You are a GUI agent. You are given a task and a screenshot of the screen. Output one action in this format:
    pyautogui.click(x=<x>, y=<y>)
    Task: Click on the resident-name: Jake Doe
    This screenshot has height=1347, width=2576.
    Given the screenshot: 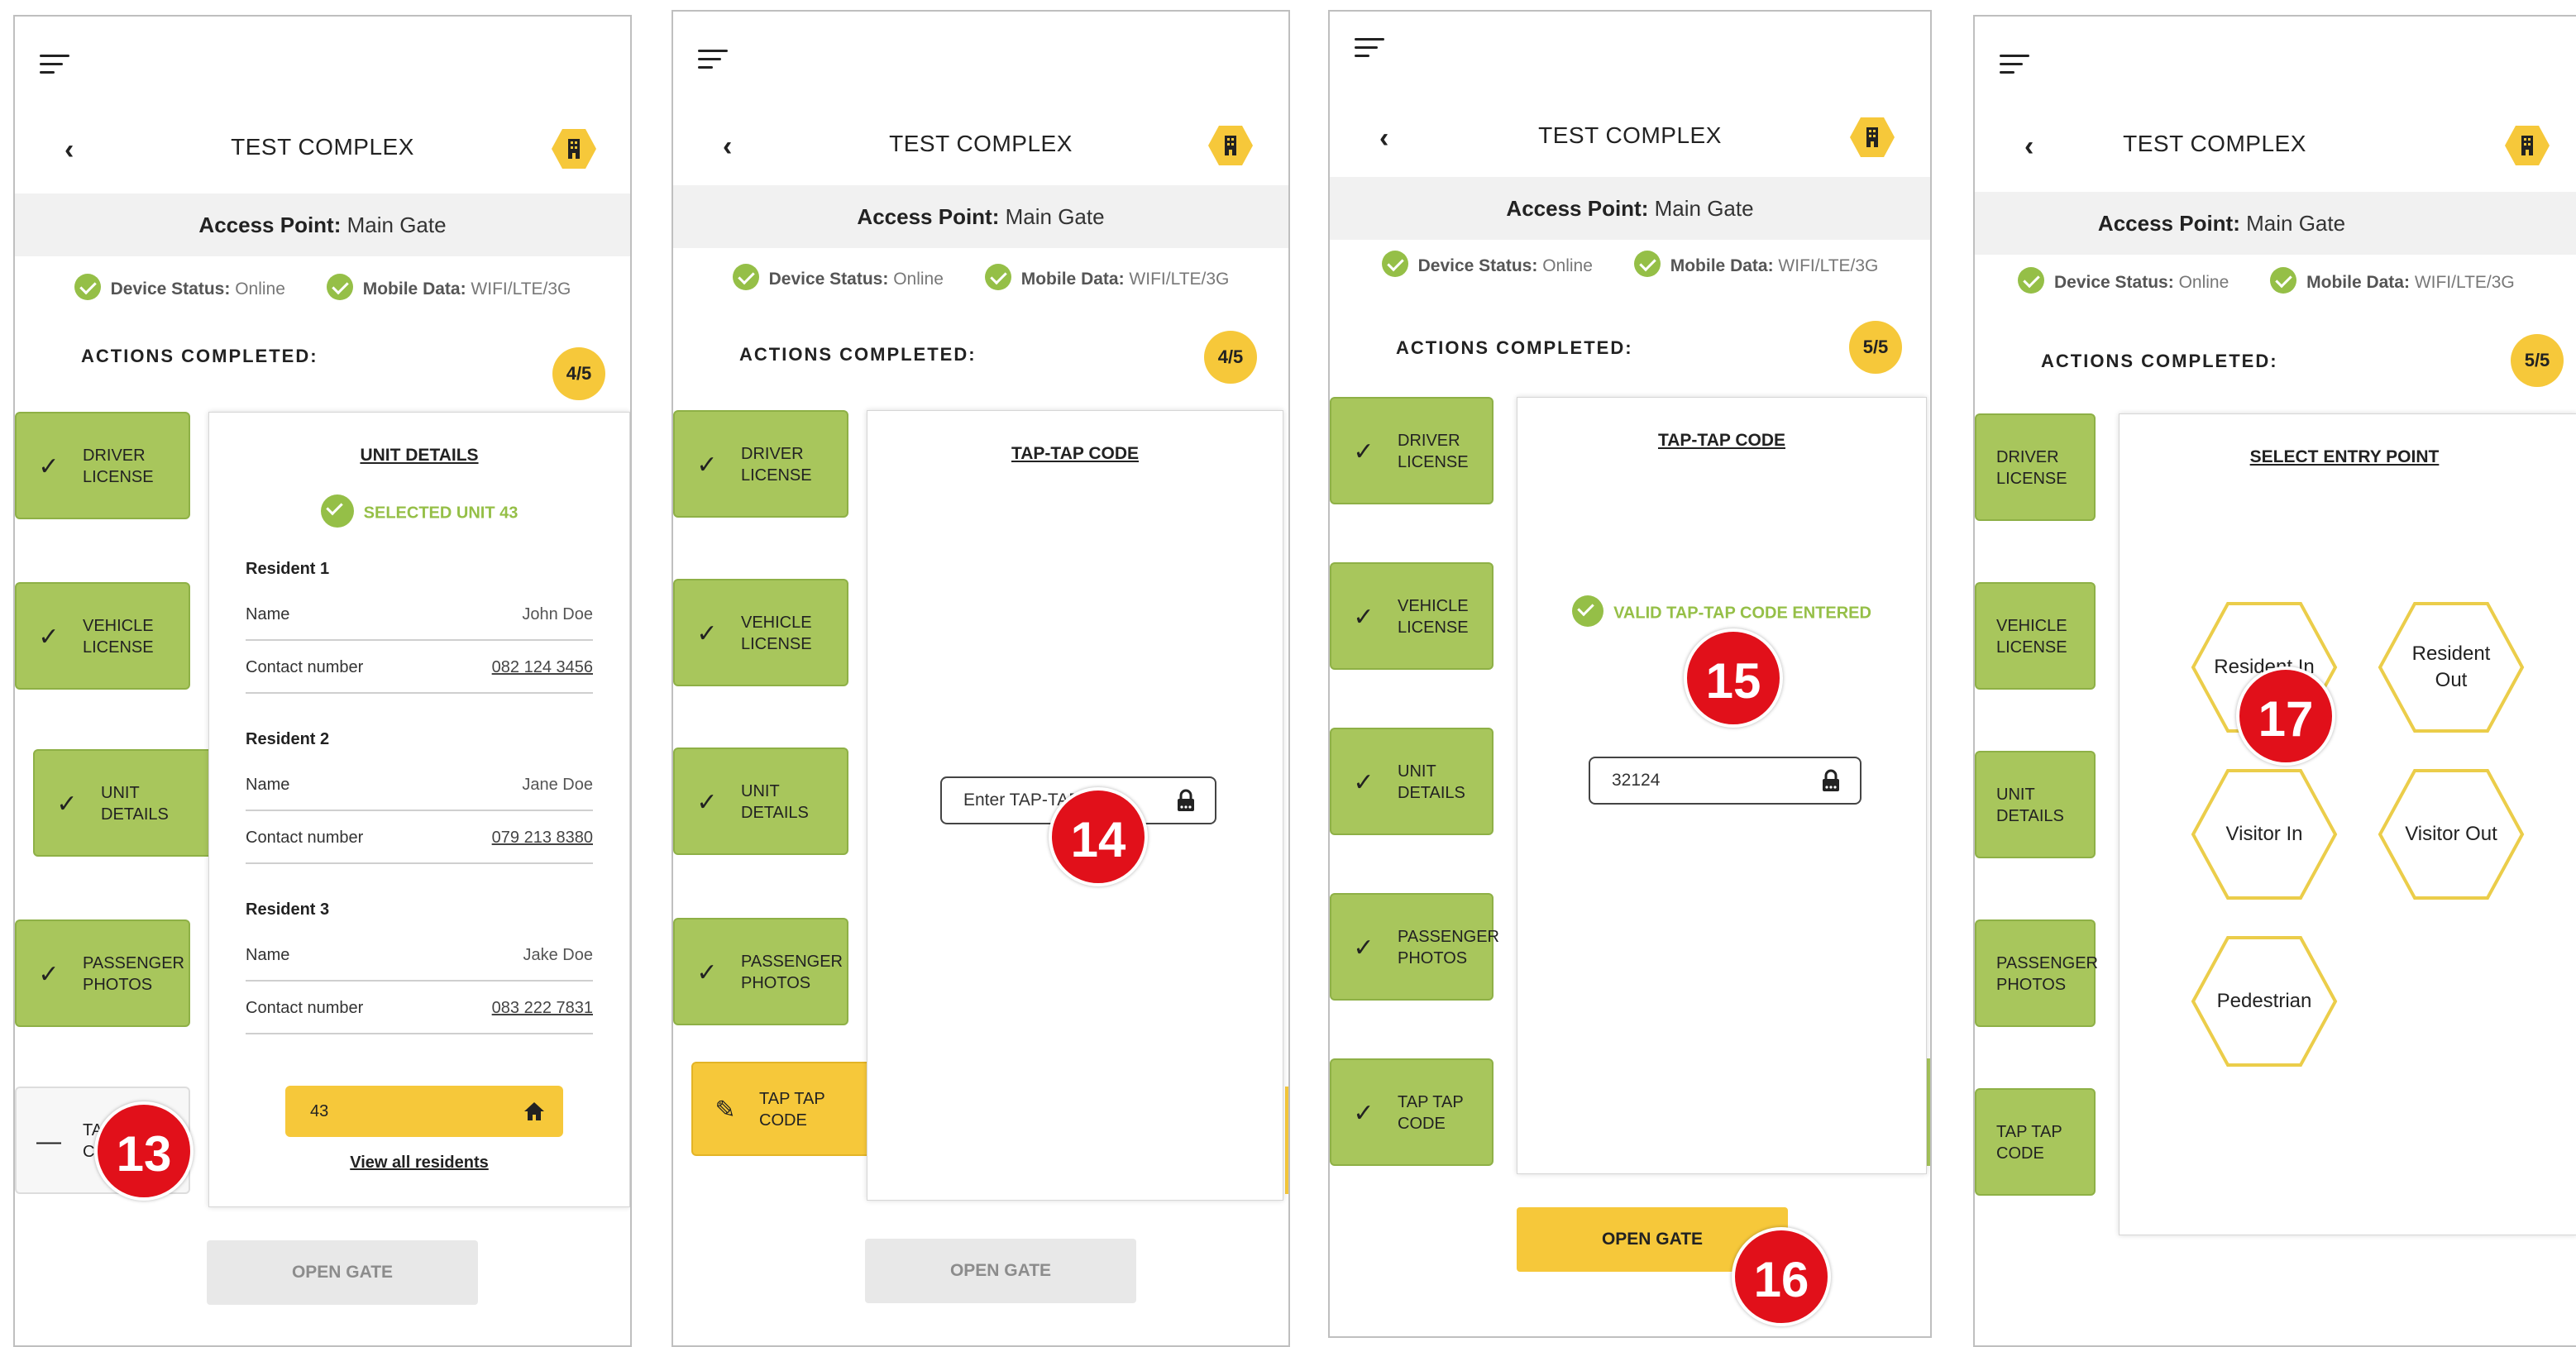 What is the action you would take?
    pyautogui.click(x=558, y=955)
    